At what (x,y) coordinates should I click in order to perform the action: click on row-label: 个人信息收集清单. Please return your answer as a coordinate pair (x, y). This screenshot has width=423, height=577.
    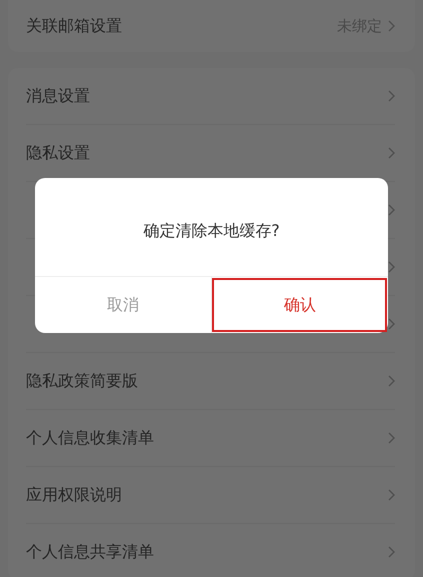
    Looking at the image, I should click on (90, 438).